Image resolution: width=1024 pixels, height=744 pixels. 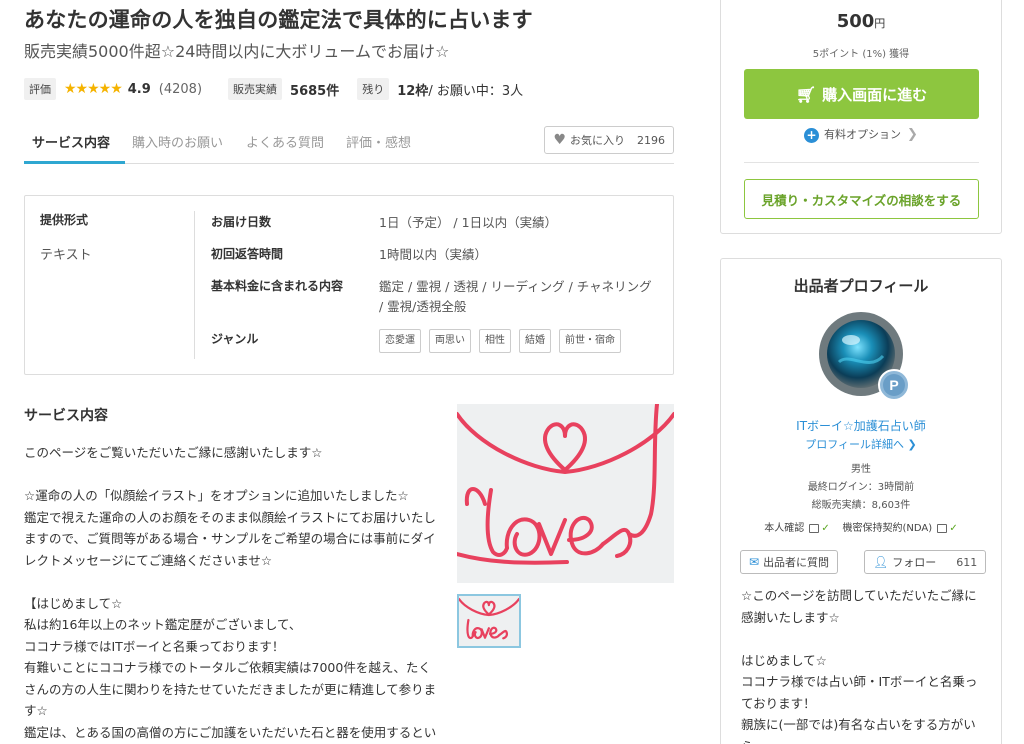 I want to click on last-login: 最終ログイン：3時間前, so click(x=861, y=487).